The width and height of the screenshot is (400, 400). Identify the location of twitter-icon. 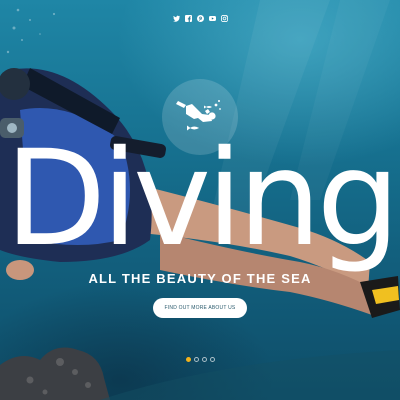
(176, 18).